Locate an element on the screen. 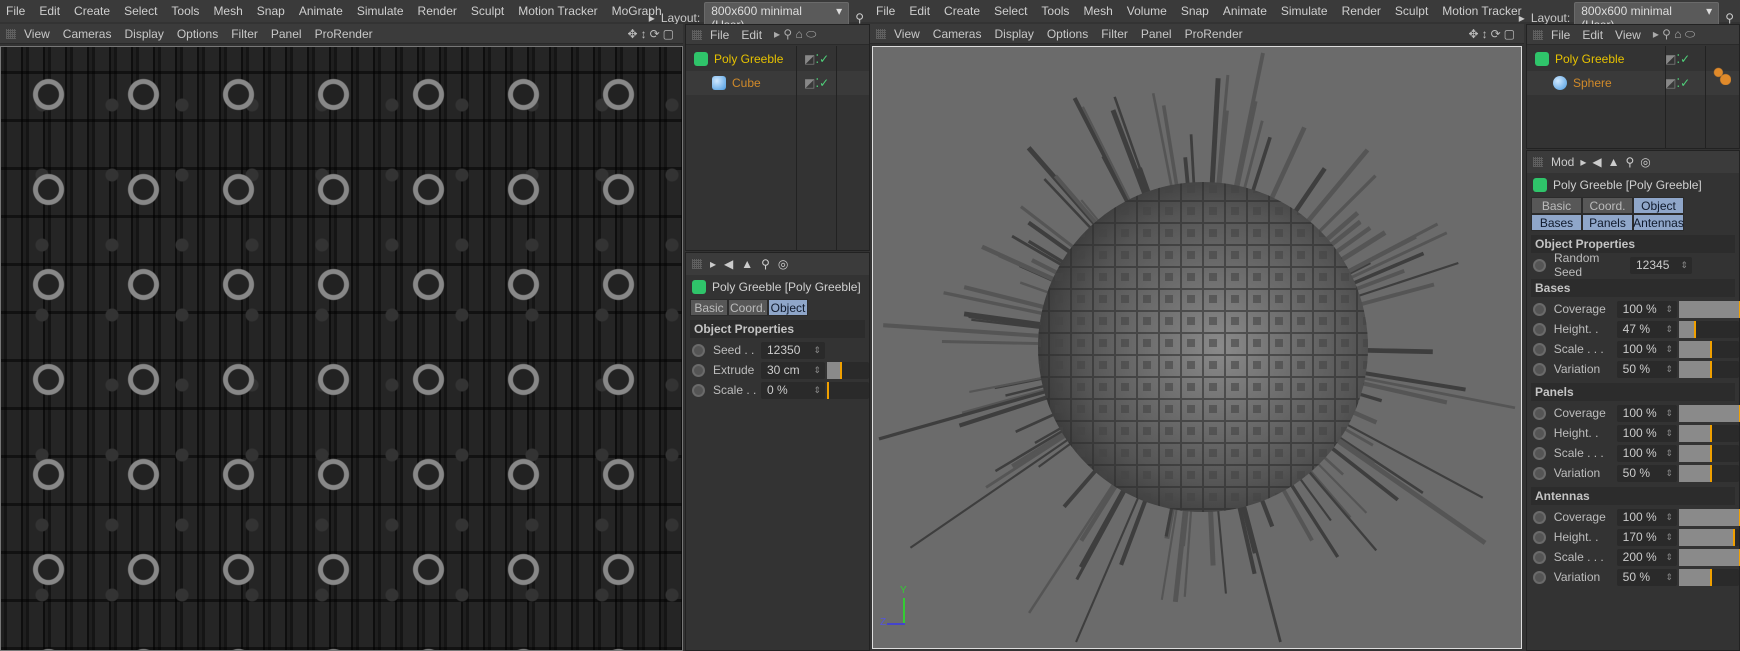 The image size is (1740, 651). object-row: Poly Greeble ◩ ⁚✓ is located at coordinates (1637, 59).